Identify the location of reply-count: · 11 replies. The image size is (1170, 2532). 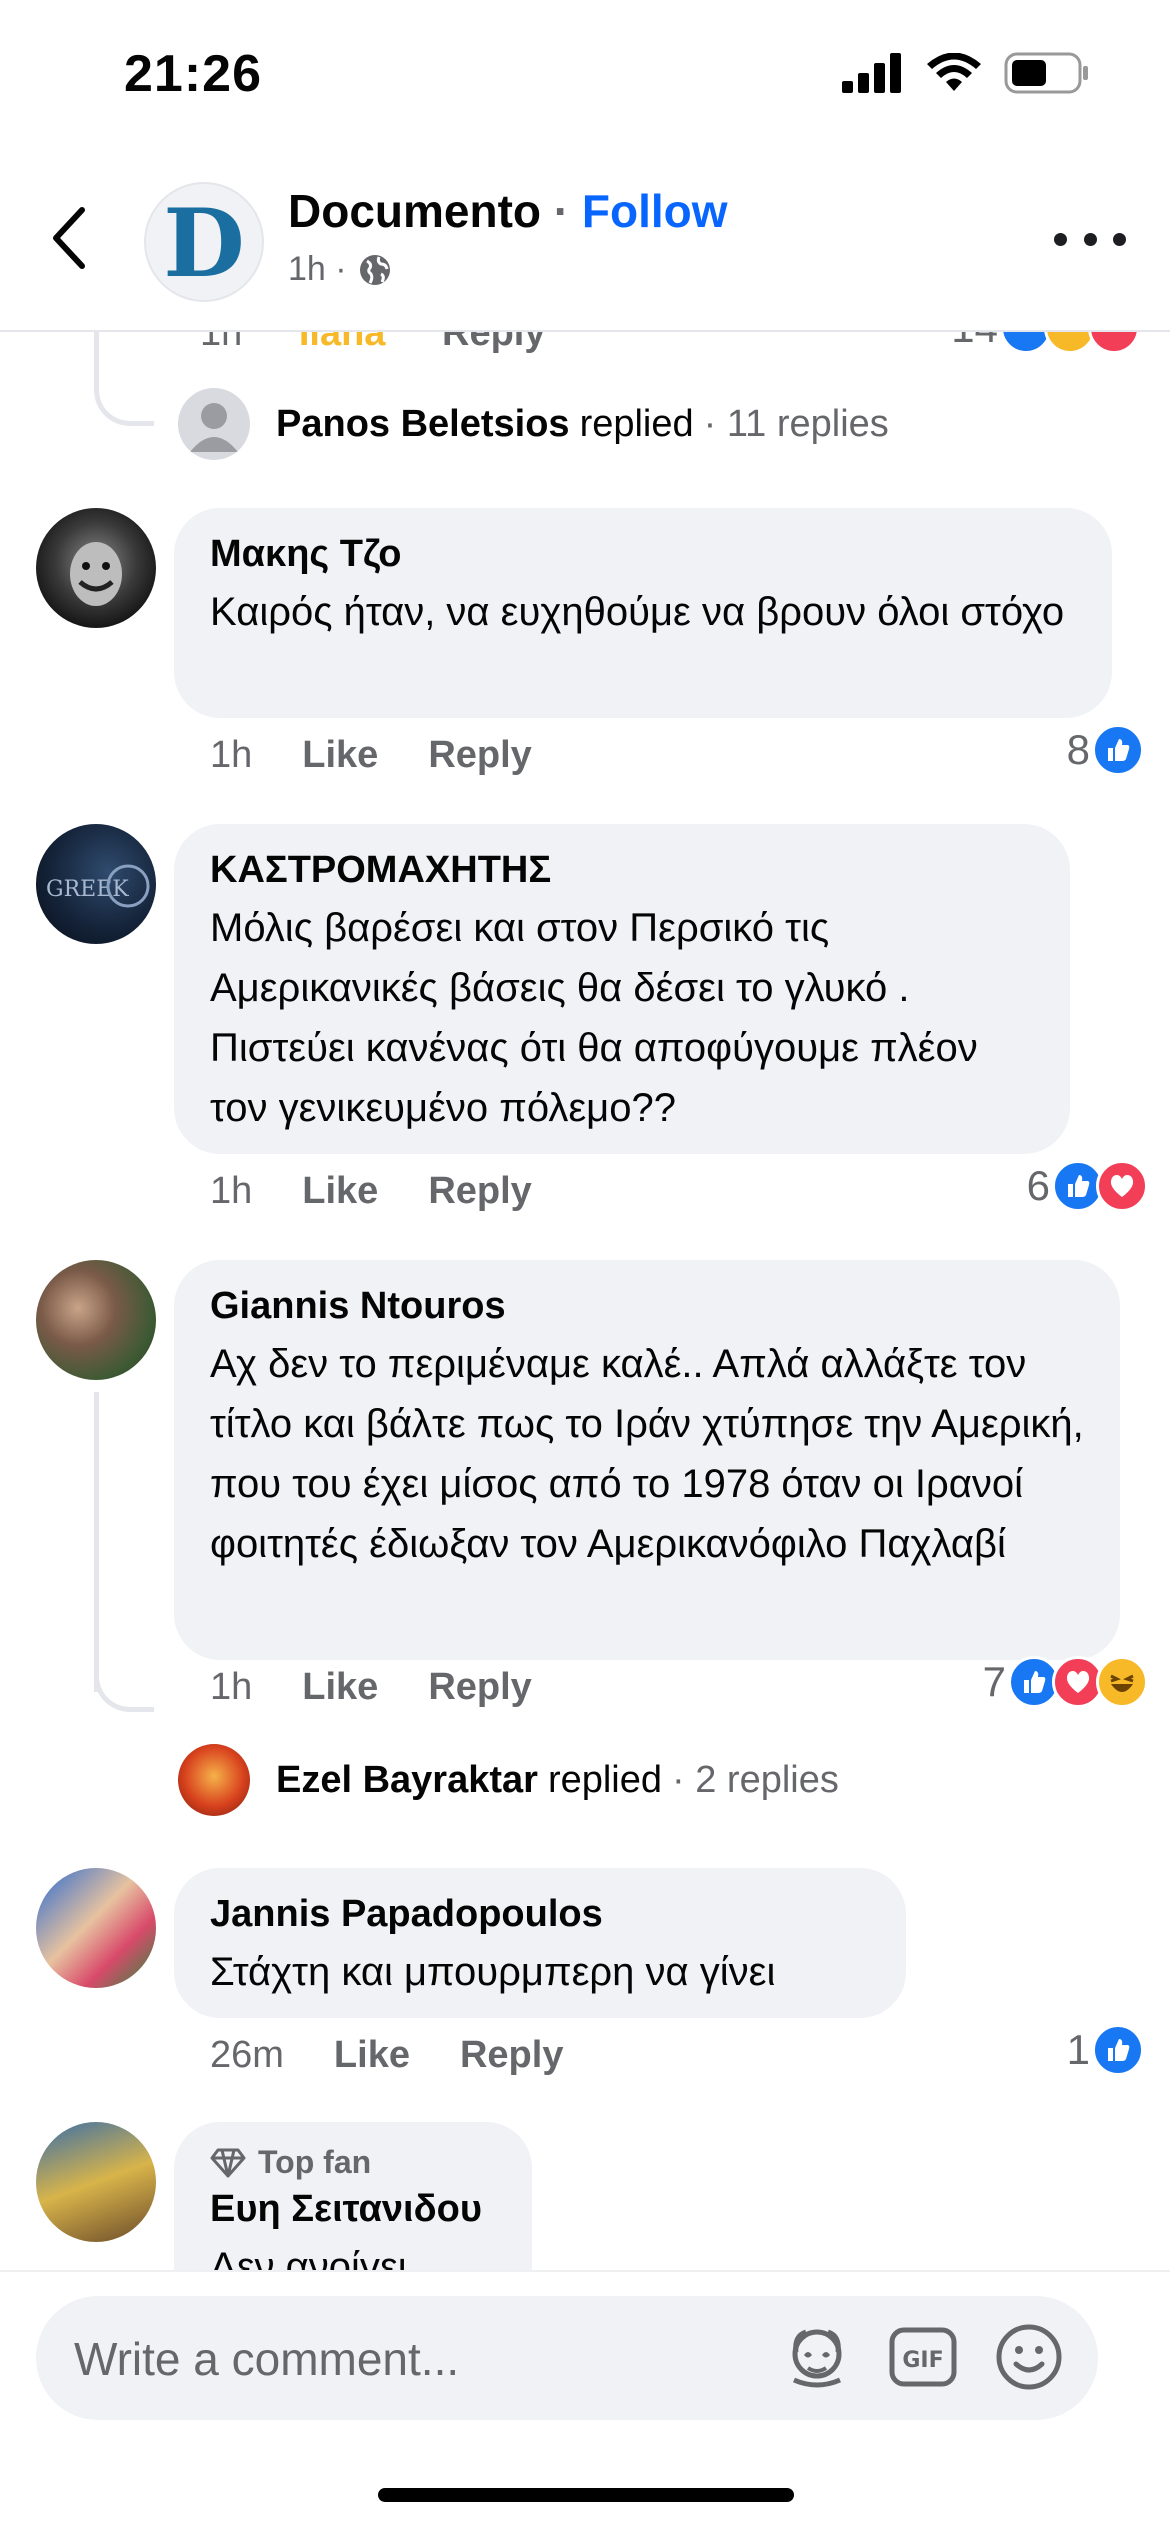
(796, 423).